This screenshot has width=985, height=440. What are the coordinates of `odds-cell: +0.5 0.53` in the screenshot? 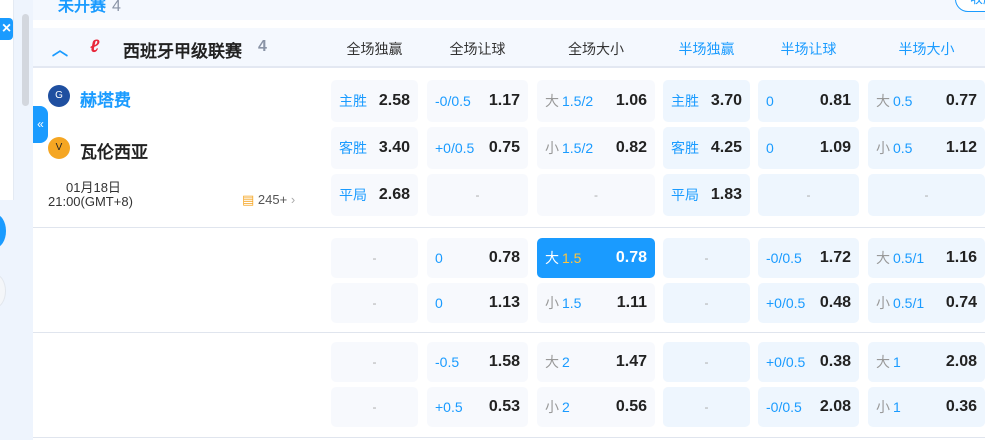 It's located at (477, 407).